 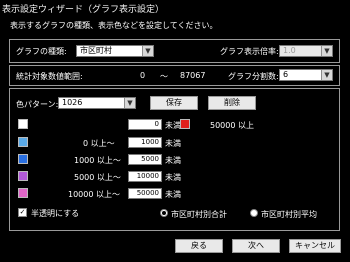 What do you see at coordinates (97, 177) in the screenshot?
I see `band-lower-label: 5000 以上〜` at bounding box center [97, 177].